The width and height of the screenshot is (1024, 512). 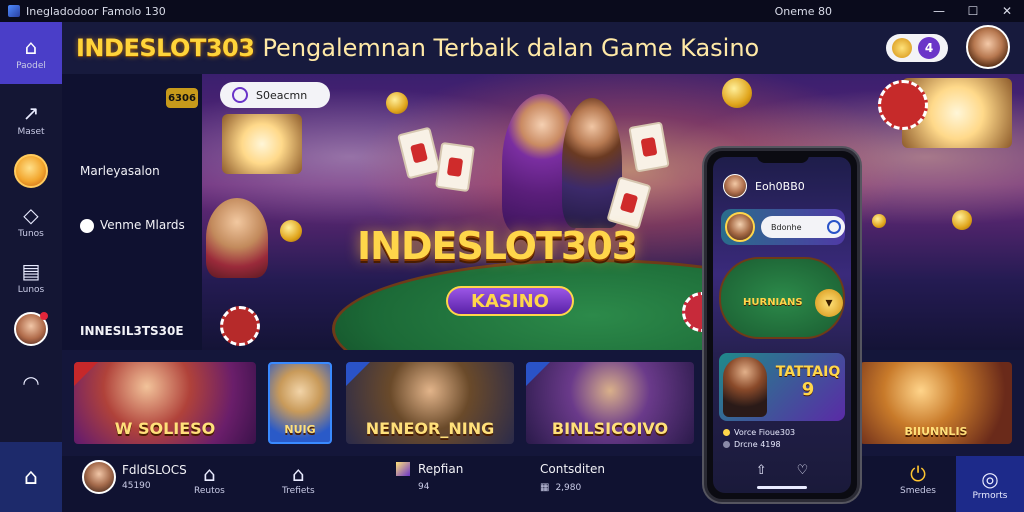 I want to click on phone-home-indicator, so click(x=782, y=487).